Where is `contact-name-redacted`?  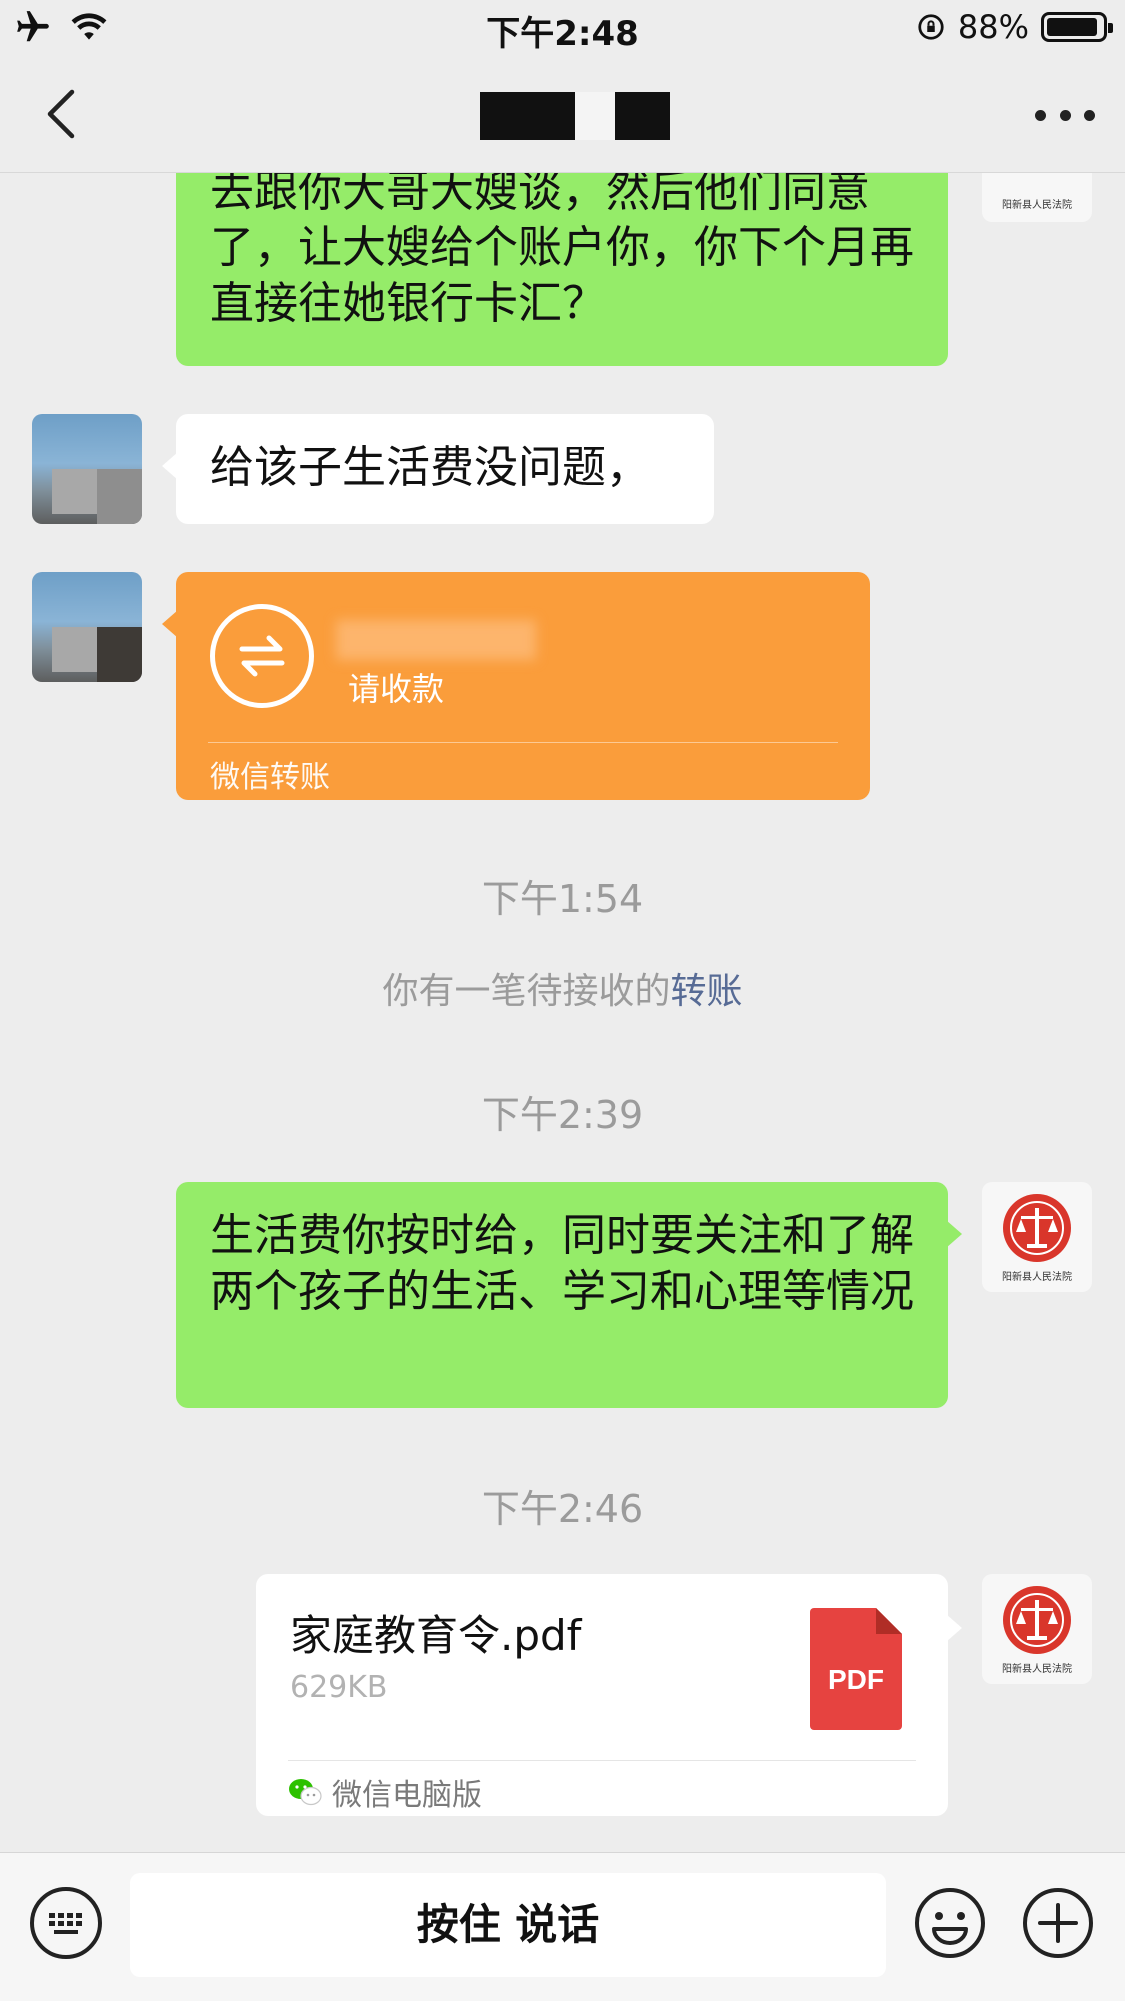
contact-name-redacted is located at coordinates (575, 116).